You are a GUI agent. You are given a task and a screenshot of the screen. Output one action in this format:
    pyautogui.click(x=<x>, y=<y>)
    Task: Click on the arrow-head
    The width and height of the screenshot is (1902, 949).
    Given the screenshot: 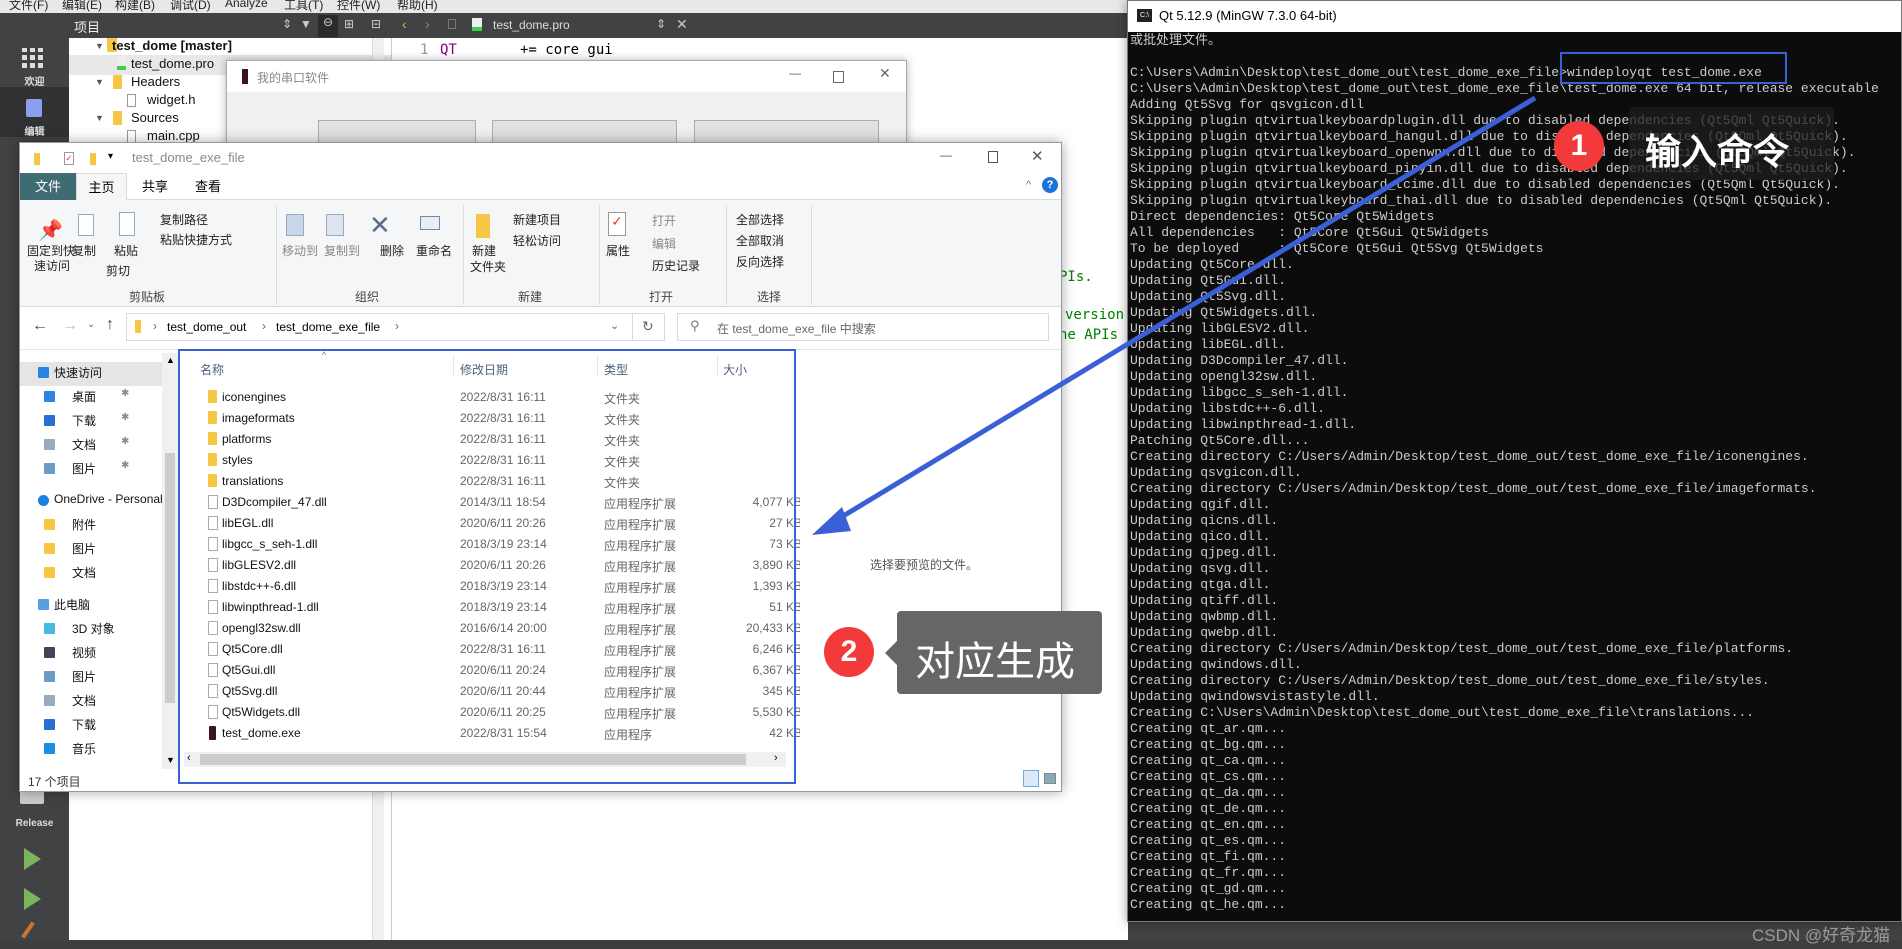 What is the action you would take?
    pyautogui.click(x=831, y=521)
    